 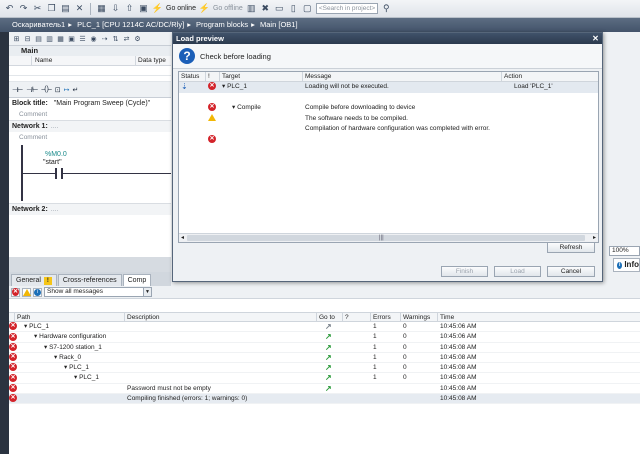 I want to click on column-target: Target, so click(x=261, y=76).